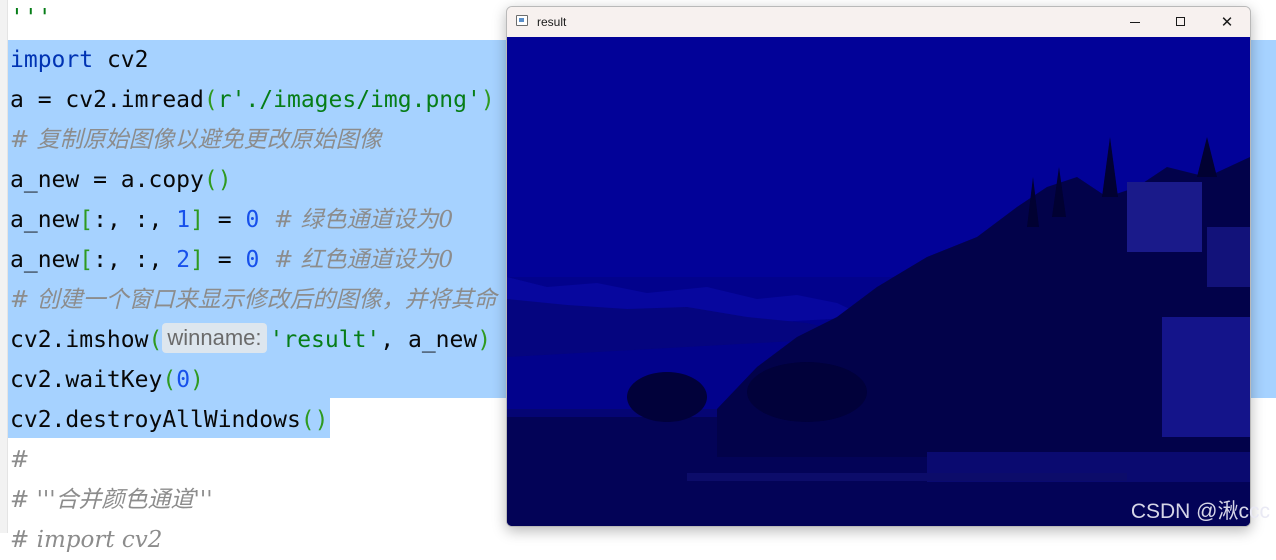 This screenshot has height=560, width=1276. Describe the element at coordinates (522, 20) in the screenshot. I see `app-window-icon` at that location.